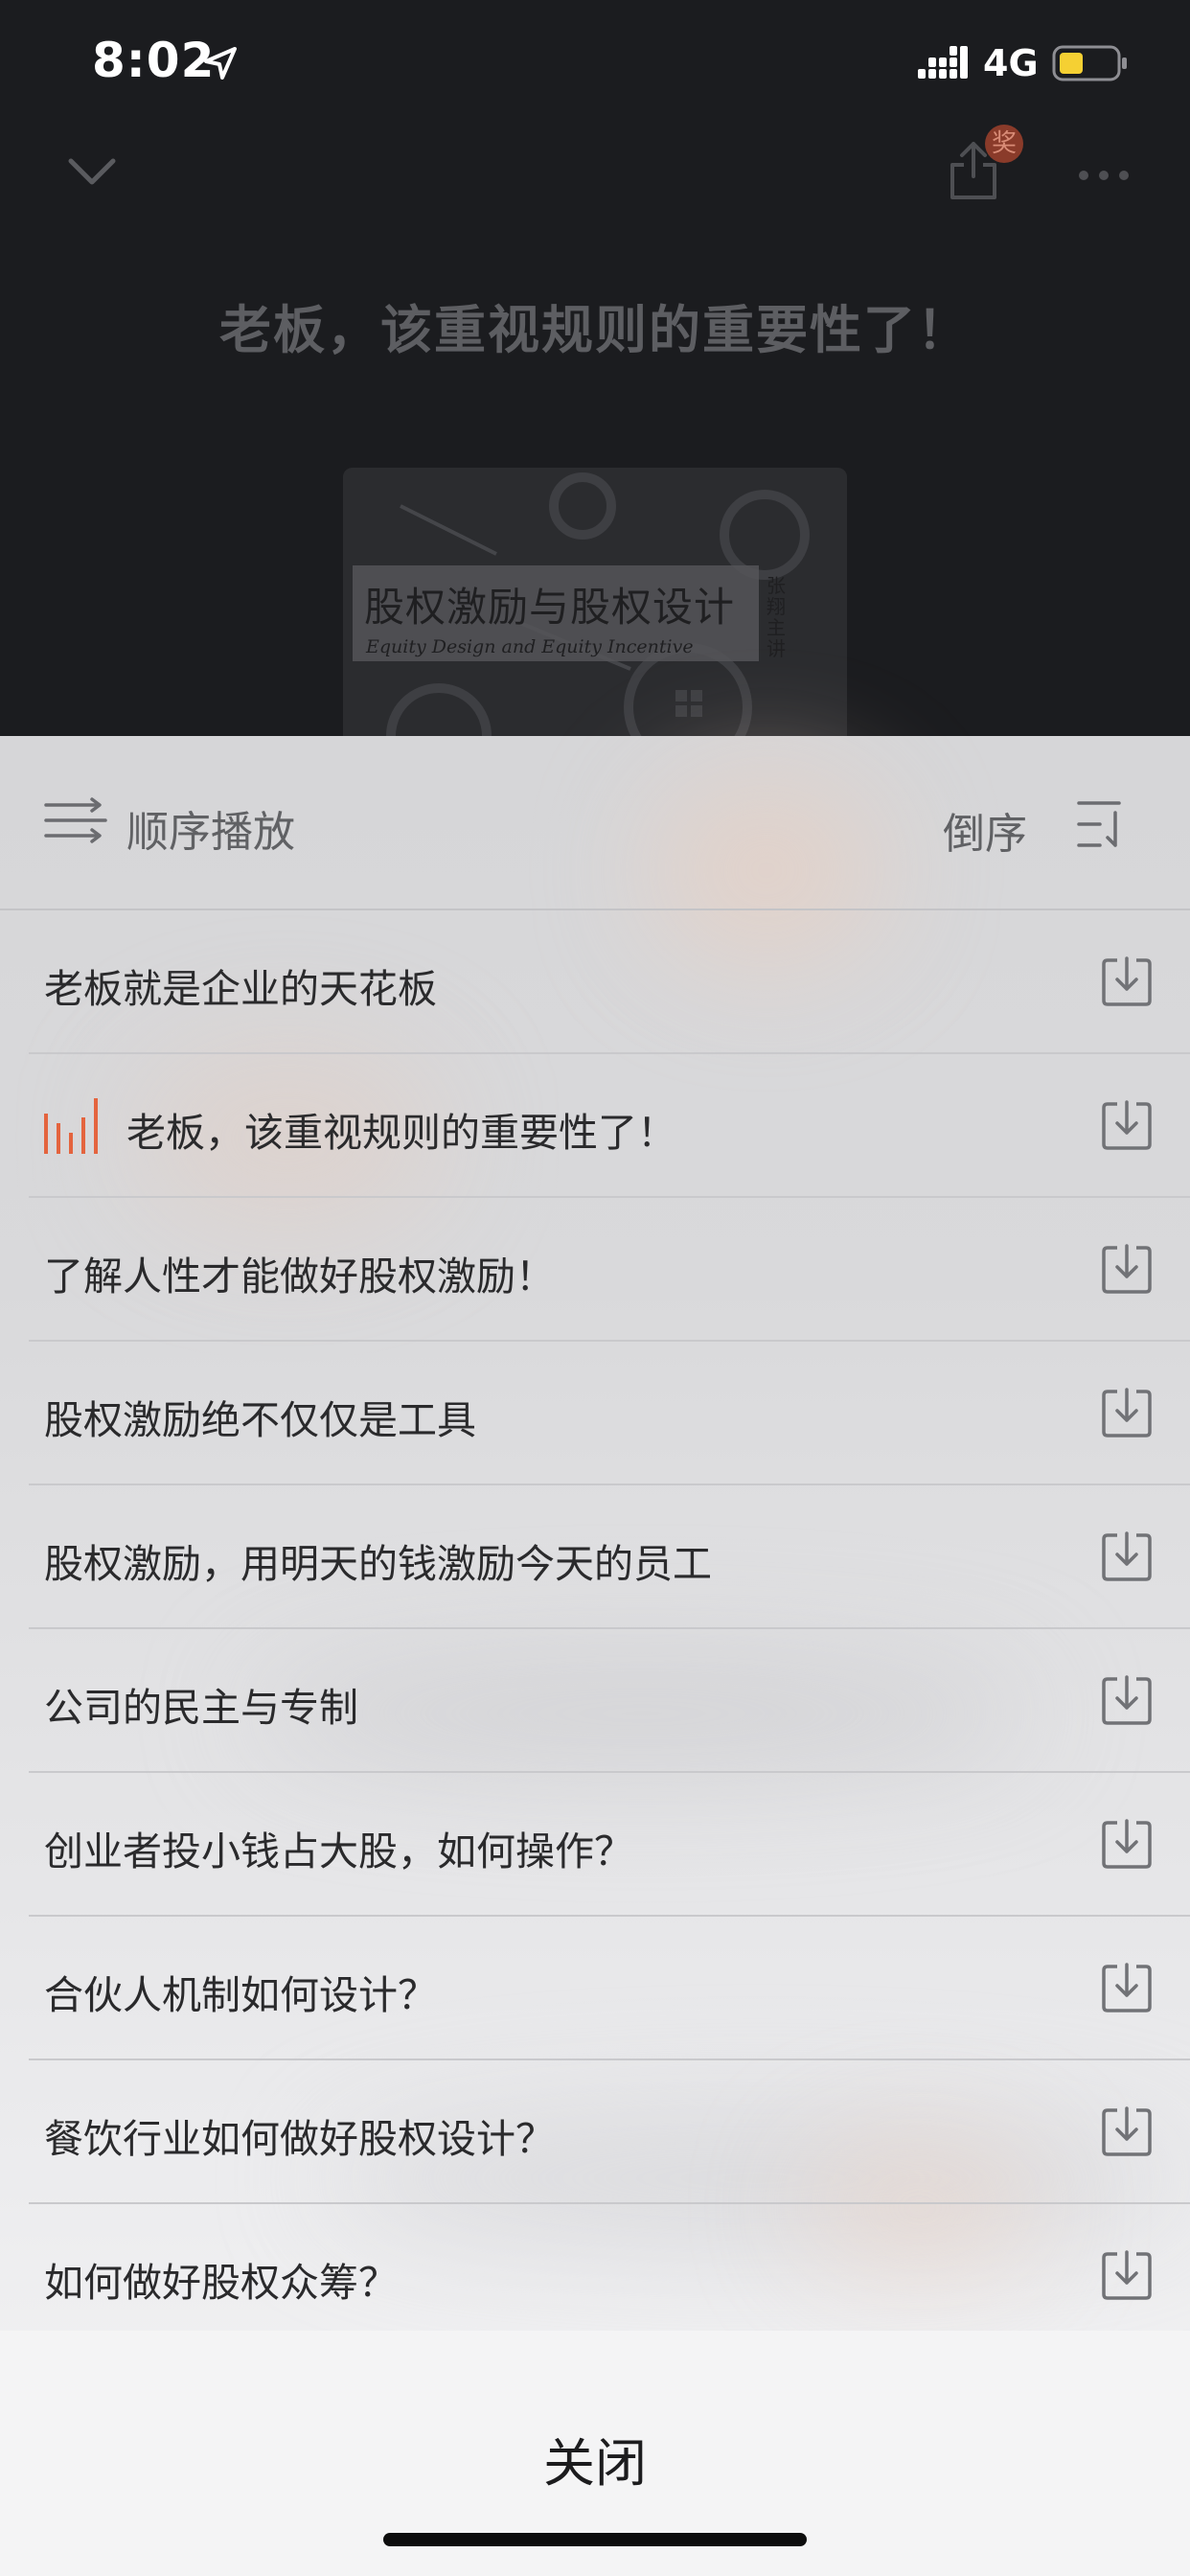 The height and width of the screenshot is (2576, 1190). What do you see at coordinates (339, 1851) in the screenshot?
I see `track-title: 创业者投小钱占大股，如何操作？` at bounding box center [339, 1851].